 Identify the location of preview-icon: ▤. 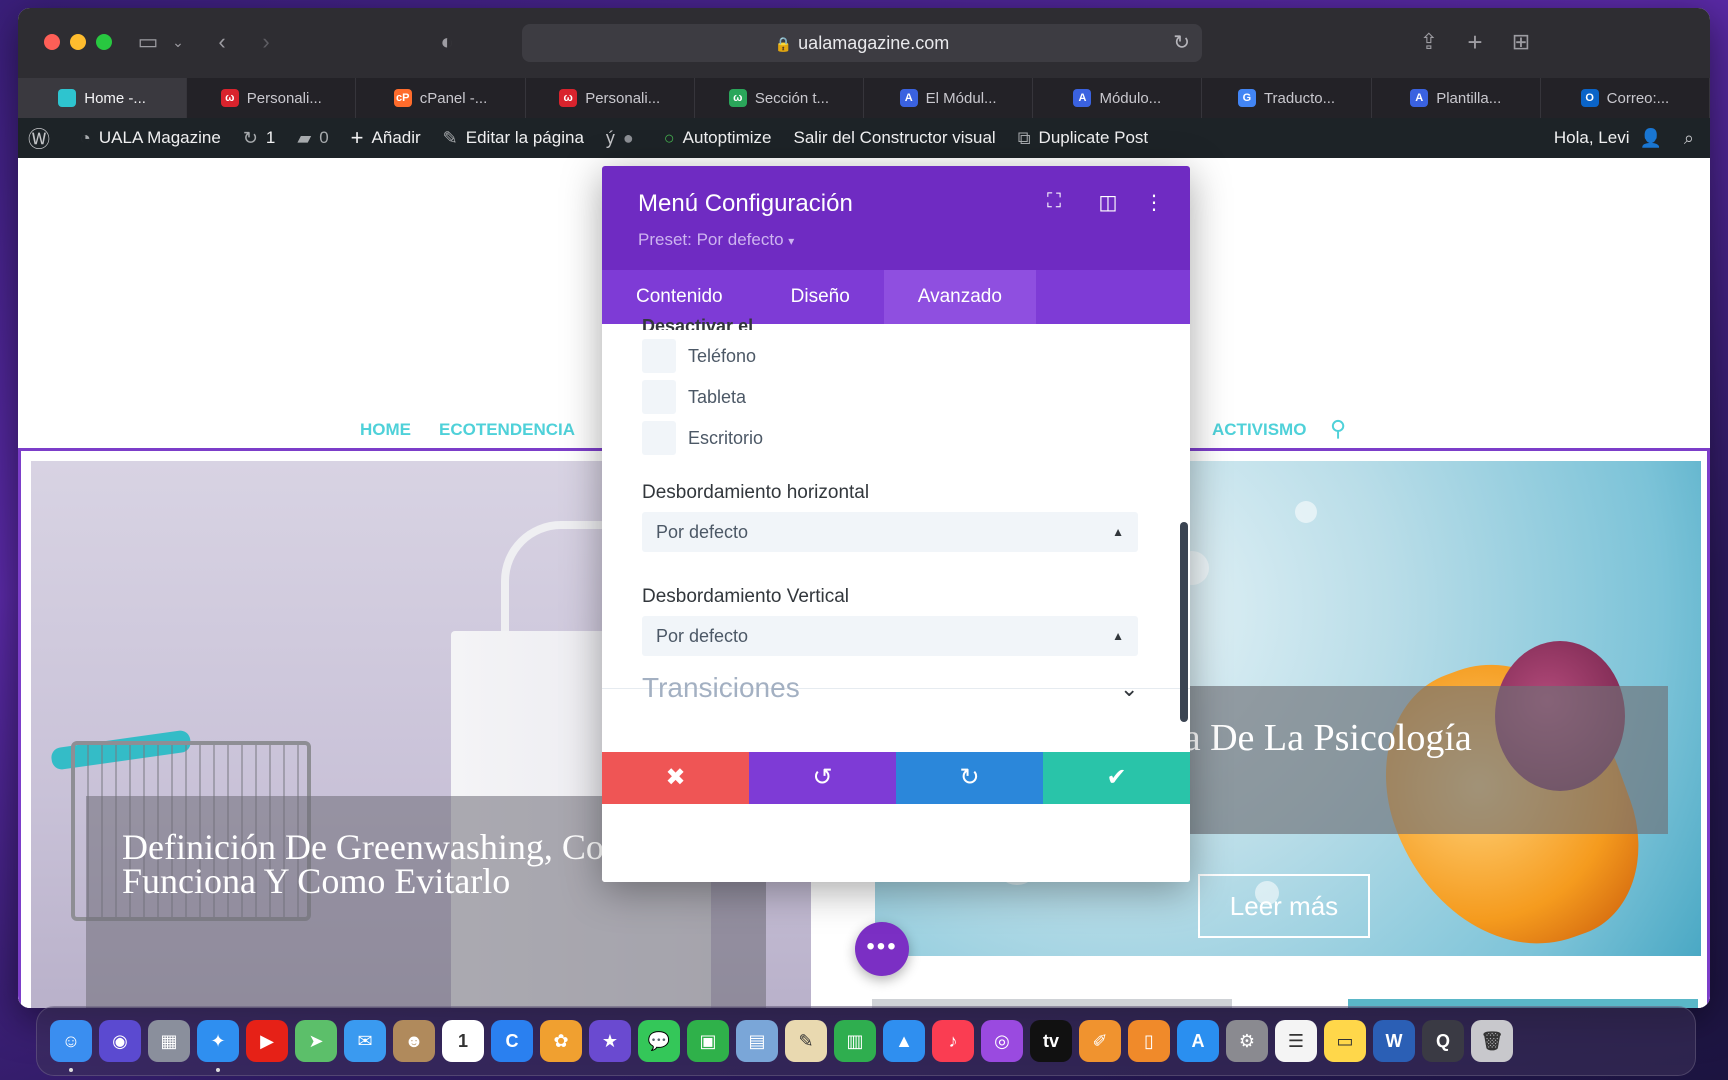
(757, 1041).